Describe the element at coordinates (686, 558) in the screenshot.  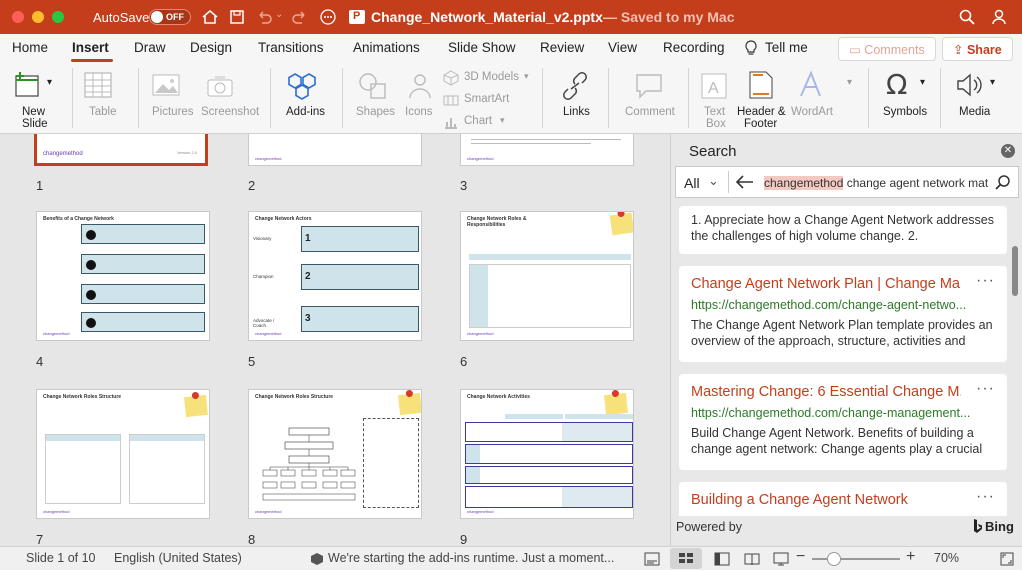
I see `slide-sorter-view-button` at that location.